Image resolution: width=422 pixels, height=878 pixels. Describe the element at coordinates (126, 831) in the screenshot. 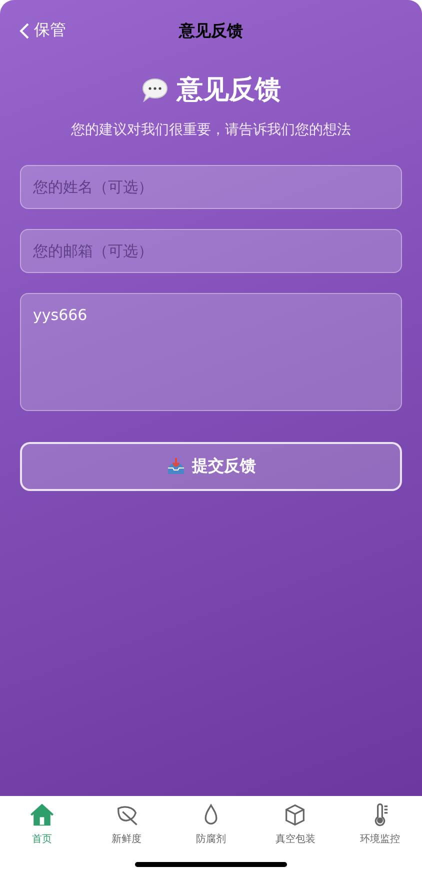

I see `tab-item: 新鲜度` at that location.